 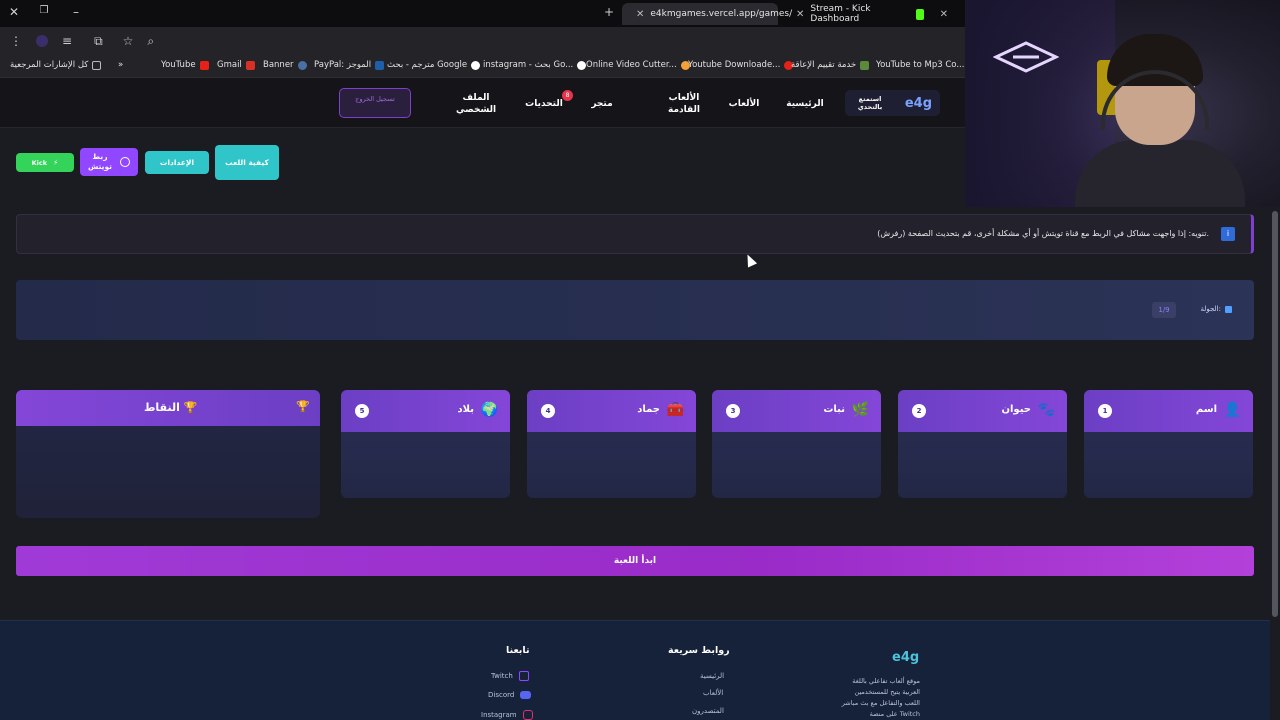 What do you see at coordinates (892, 103) in the screenshot?
I see `site-logo: استمتع بالتحدي e4g` at bounding box center [892, 103].